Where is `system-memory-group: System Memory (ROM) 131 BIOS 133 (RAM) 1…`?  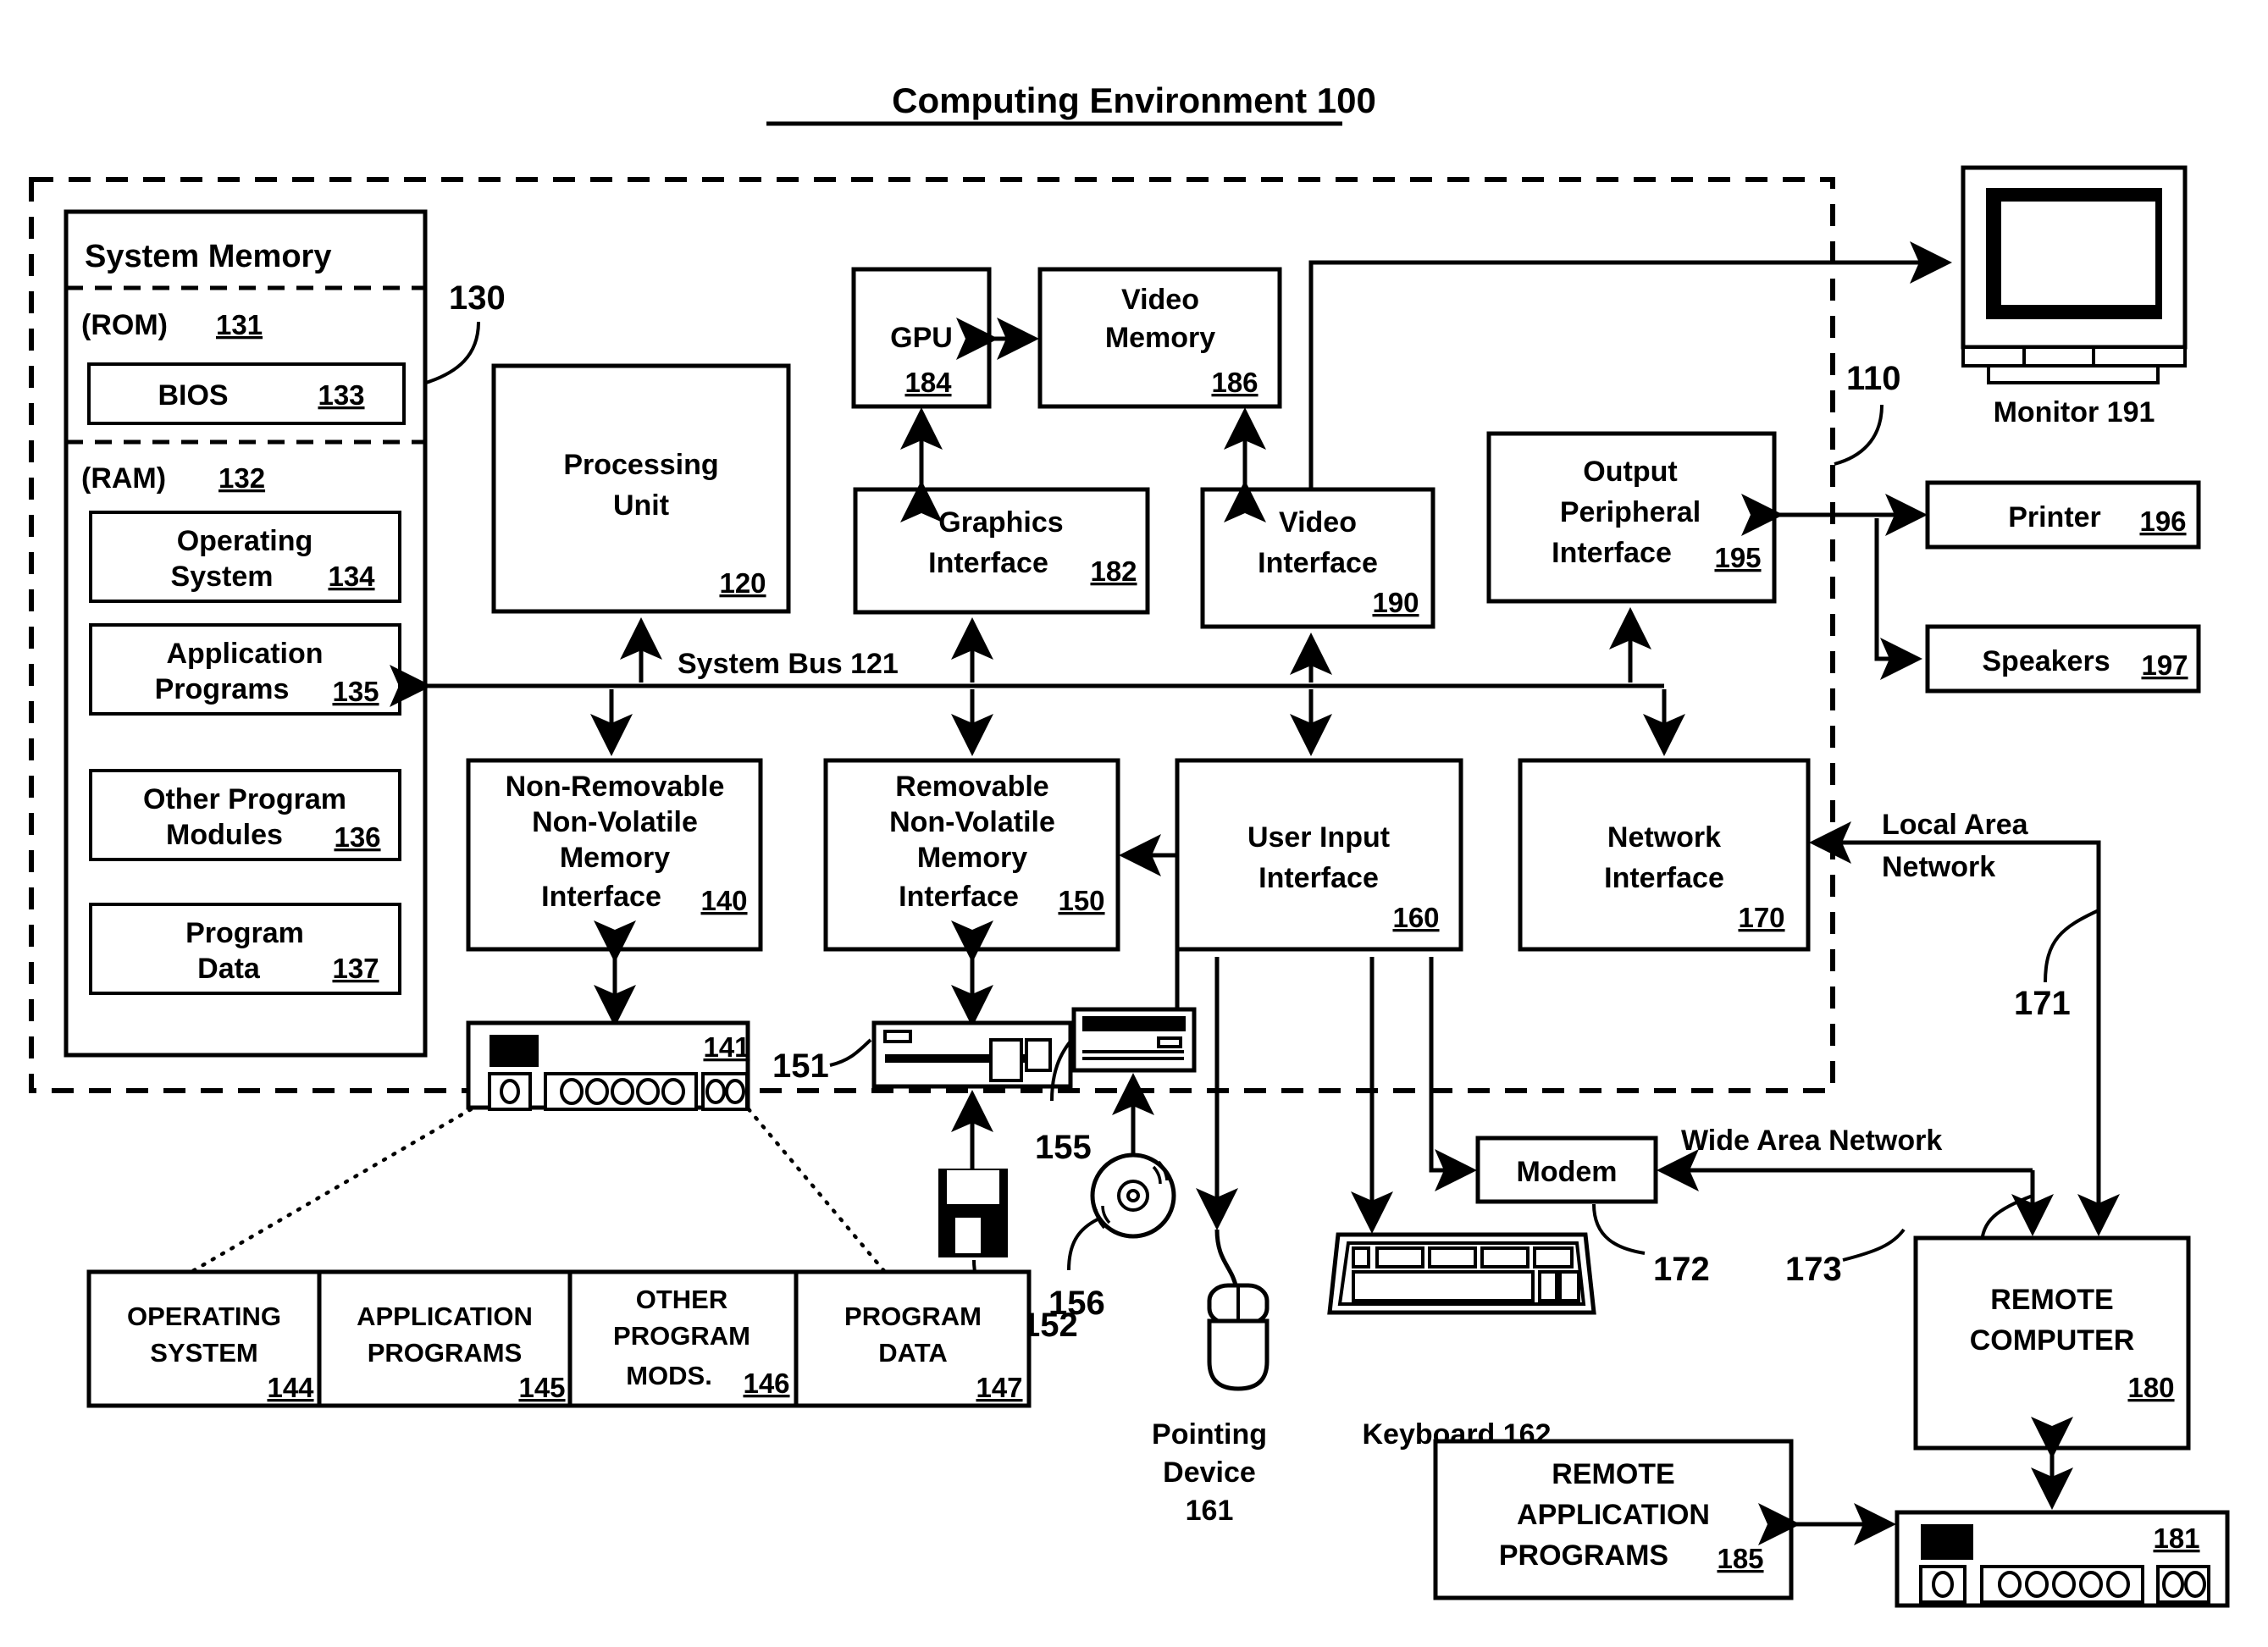 system-memory-group: System Memory (ROM) 131 BIOS 133 (RAM) 1… is located at coordinates (246, 633).